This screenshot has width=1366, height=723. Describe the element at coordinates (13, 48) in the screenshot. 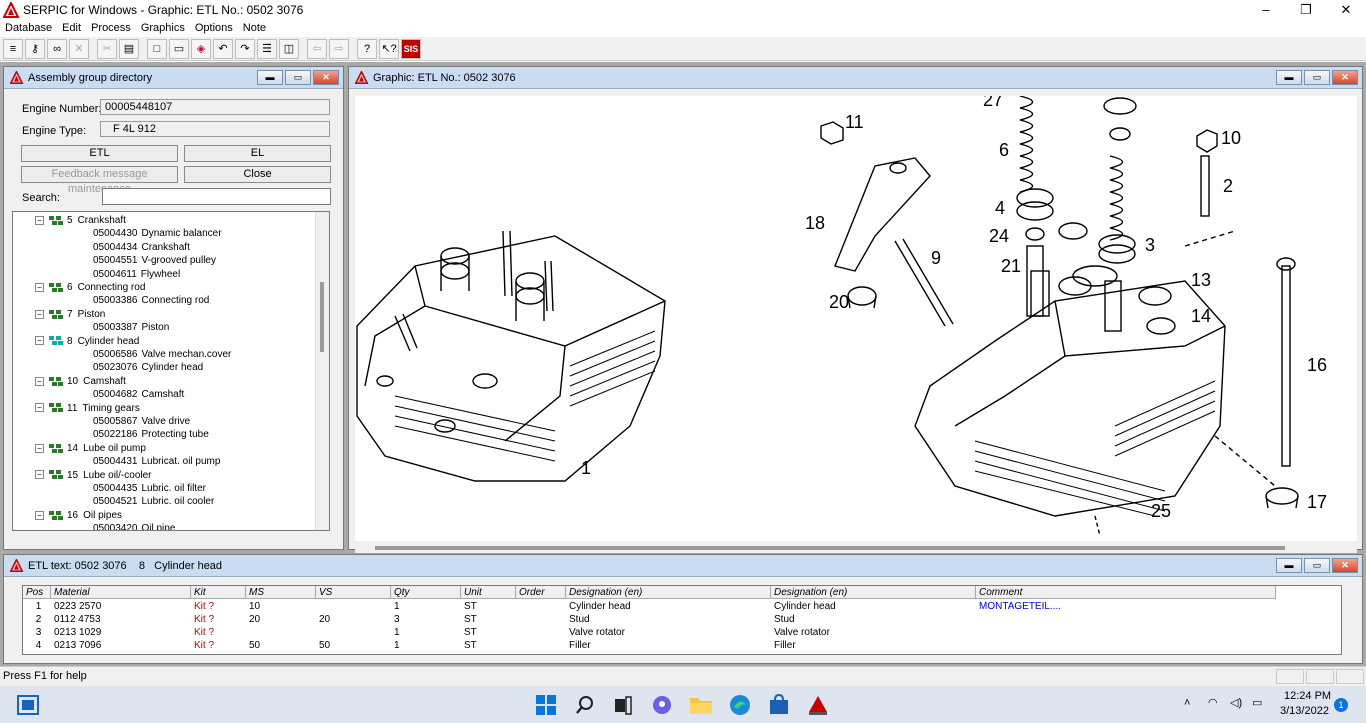

I see `db-icon: ≡` at that location.